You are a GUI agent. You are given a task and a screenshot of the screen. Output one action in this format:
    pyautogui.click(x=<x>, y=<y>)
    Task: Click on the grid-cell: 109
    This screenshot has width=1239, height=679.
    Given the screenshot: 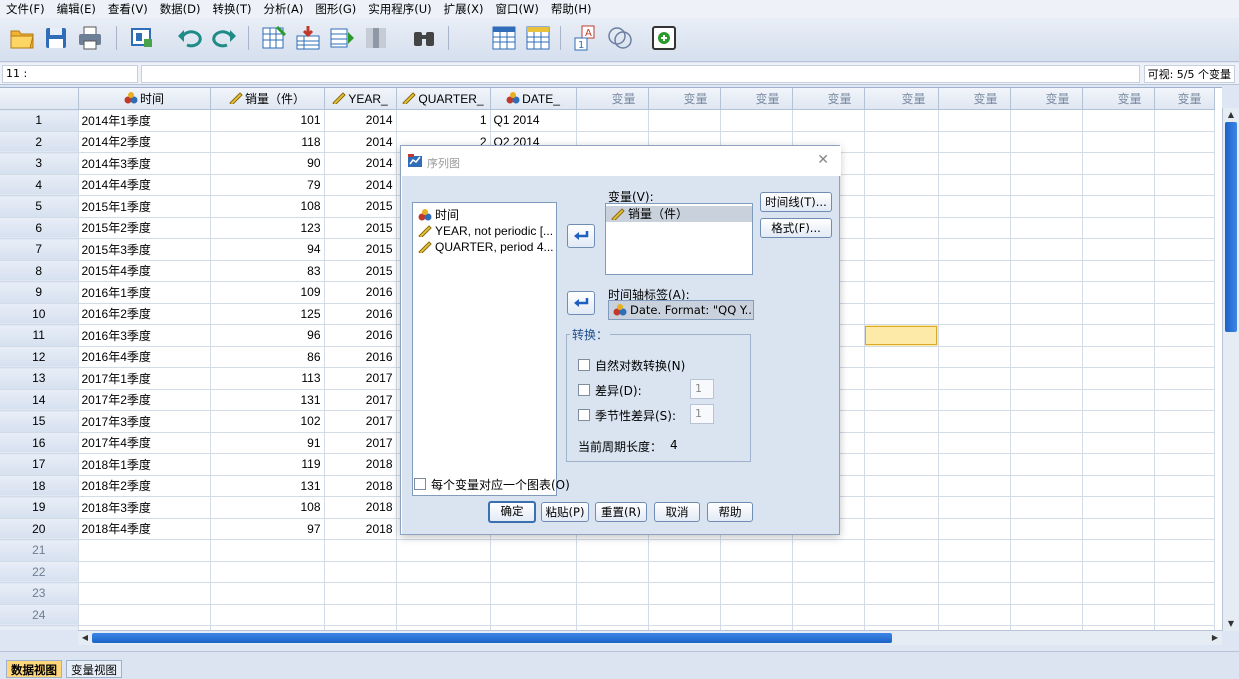 What is the action you would take?
    pyautogui.click(x=267, y=292)
    